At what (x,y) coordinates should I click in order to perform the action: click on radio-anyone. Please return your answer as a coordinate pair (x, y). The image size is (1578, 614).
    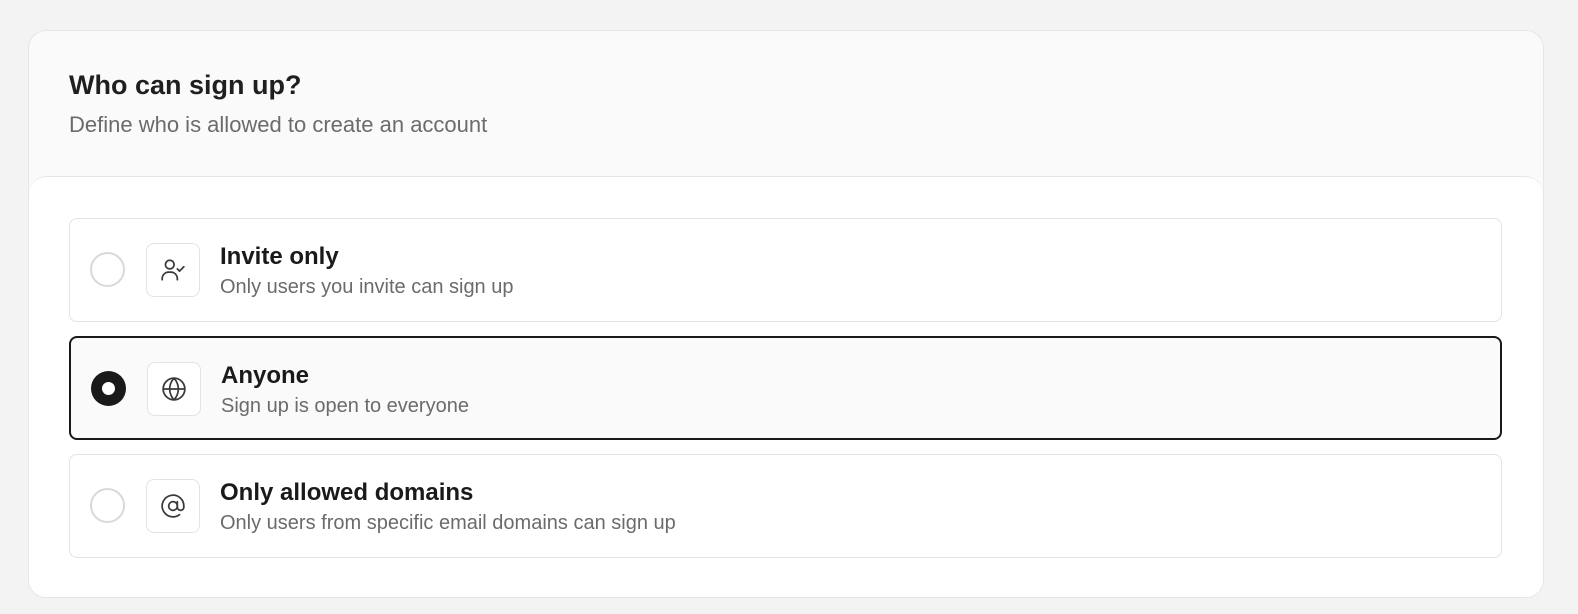
    Looking at the image, I should click on (108, 388).